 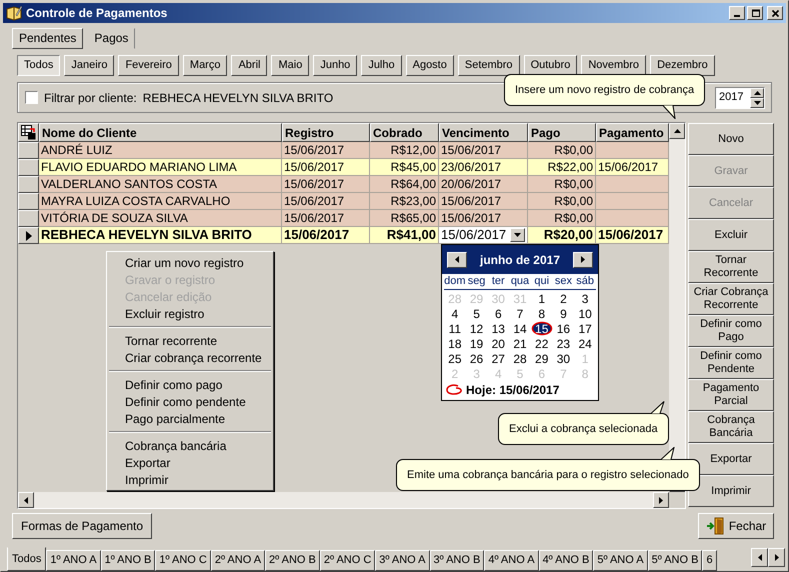 What do you see at coordinates (585, 343) in the screenshot?
I see `calendar-day: 24` at bounding box center [585, 343].